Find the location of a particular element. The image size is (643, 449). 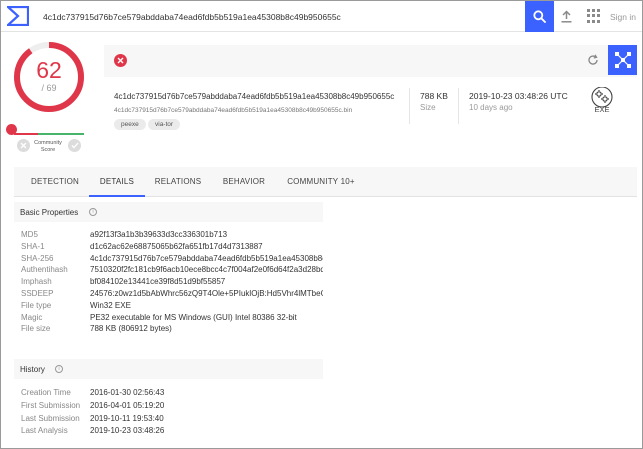

sign-in-link: Sign in is located at coordinates (623, 17).